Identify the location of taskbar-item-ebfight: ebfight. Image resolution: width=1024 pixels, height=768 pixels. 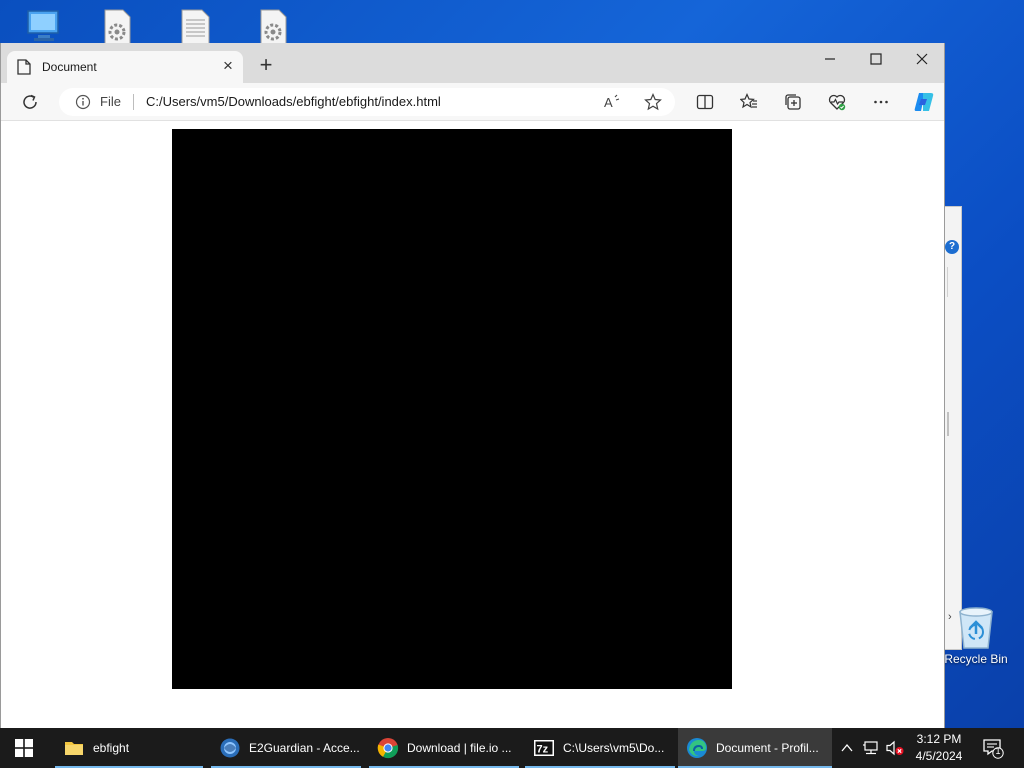
(129, 748).